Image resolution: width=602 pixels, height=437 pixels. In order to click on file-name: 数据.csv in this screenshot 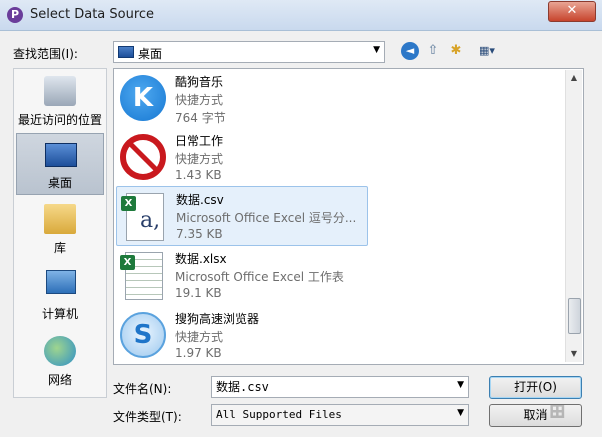, I will do `click(200, 200)`.